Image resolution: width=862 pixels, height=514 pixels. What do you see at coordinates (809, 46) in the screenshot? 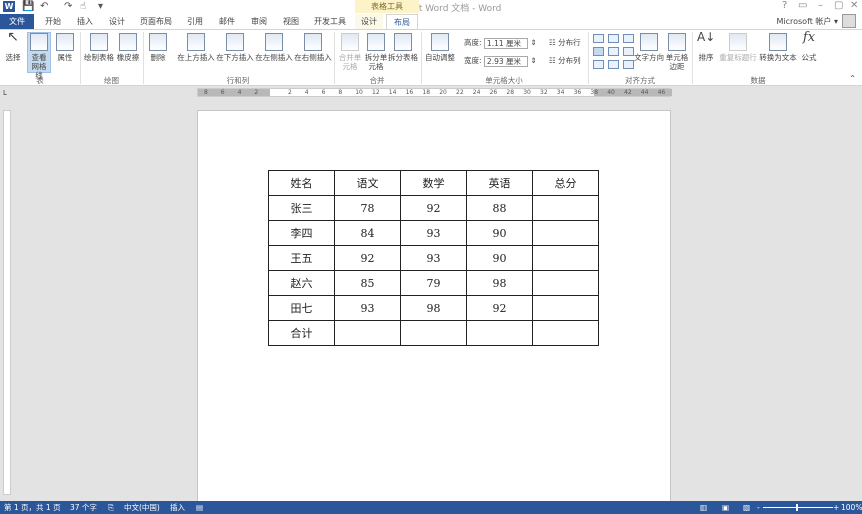
I see `formula-button: fx 公式` at bounding box center [809, 46].